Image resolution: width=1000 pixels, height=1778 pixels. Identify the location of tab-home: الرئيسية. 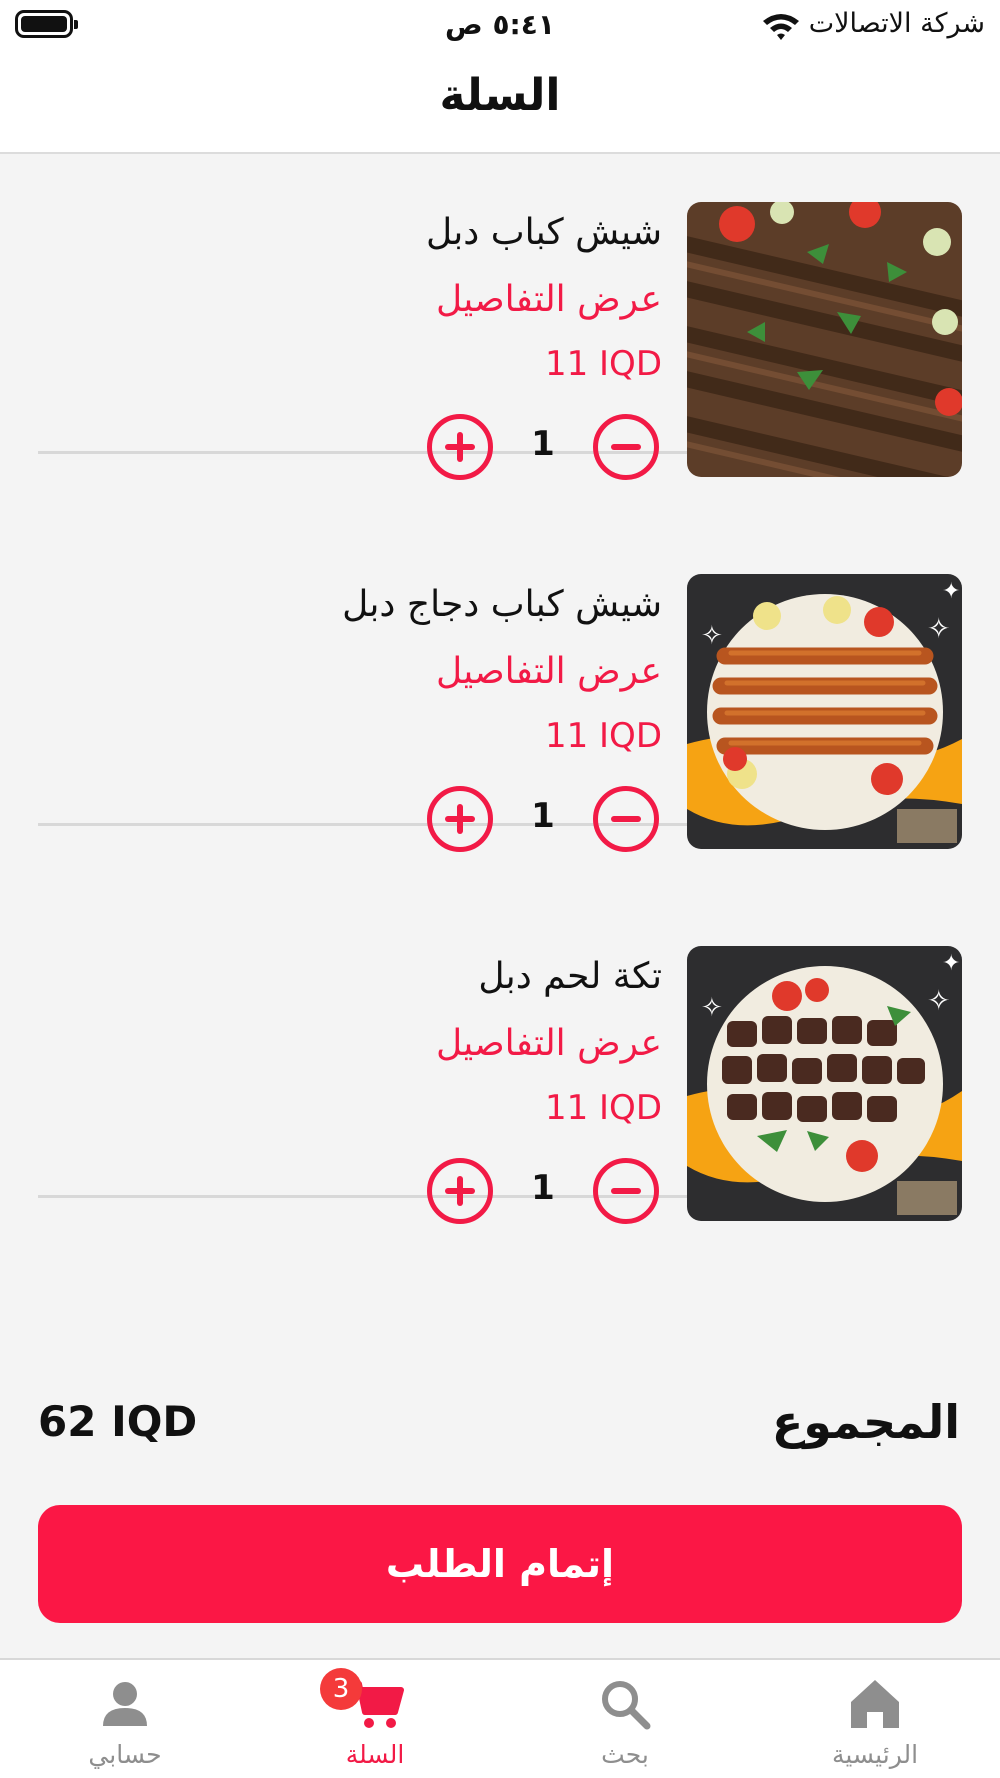
(875, 1719).